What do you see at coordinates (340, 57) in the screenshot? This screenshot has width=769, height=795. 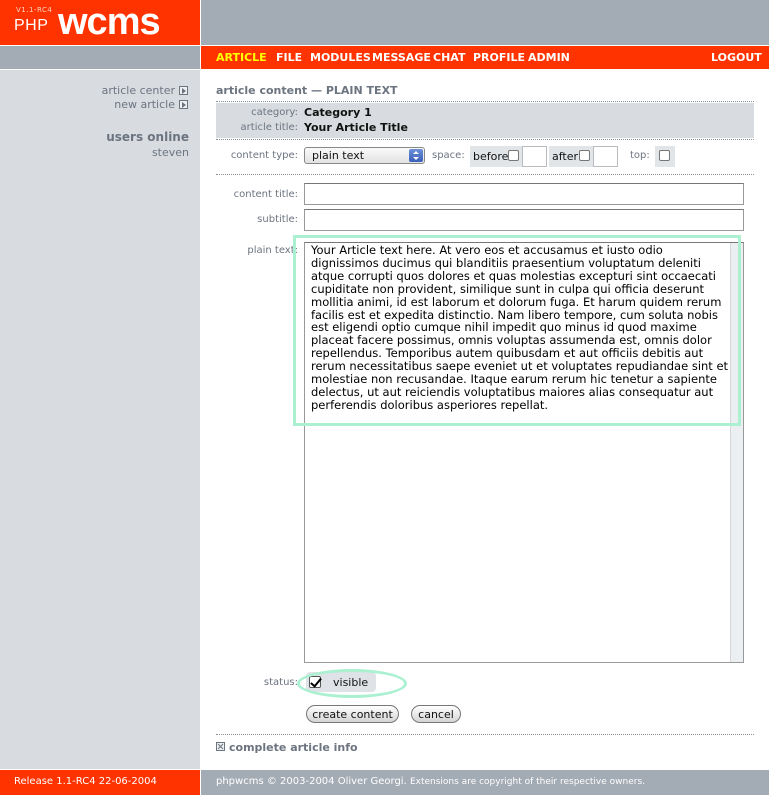 I see `nav-modules: MODULES` at bounding box center [340, 57].